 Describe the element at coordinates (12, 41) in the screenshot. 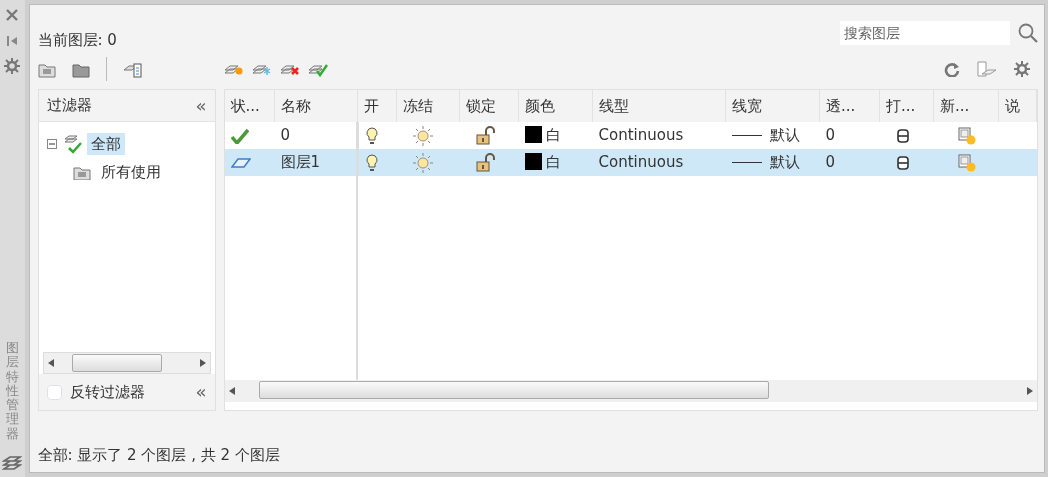

I see `pin-icon` at that location.